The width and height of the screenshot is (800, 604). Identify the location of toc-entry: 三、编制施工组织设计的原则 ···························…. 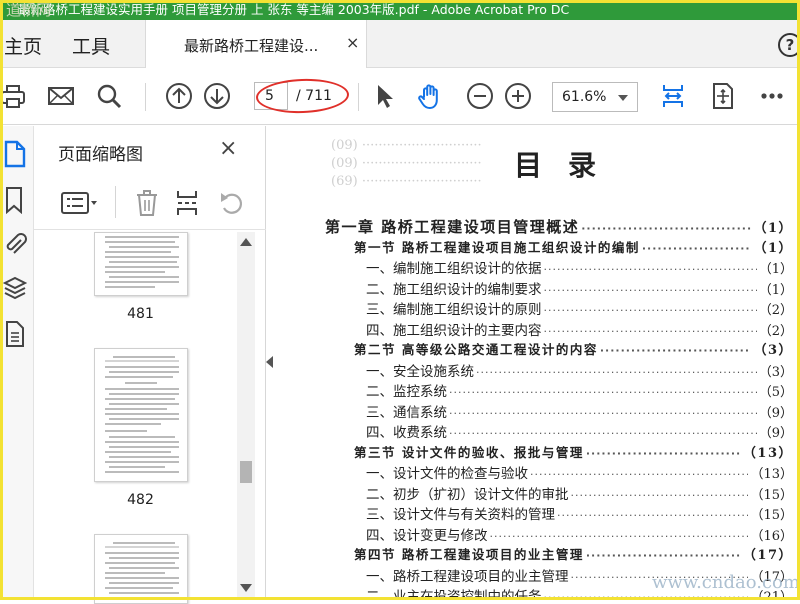
(579, 308).